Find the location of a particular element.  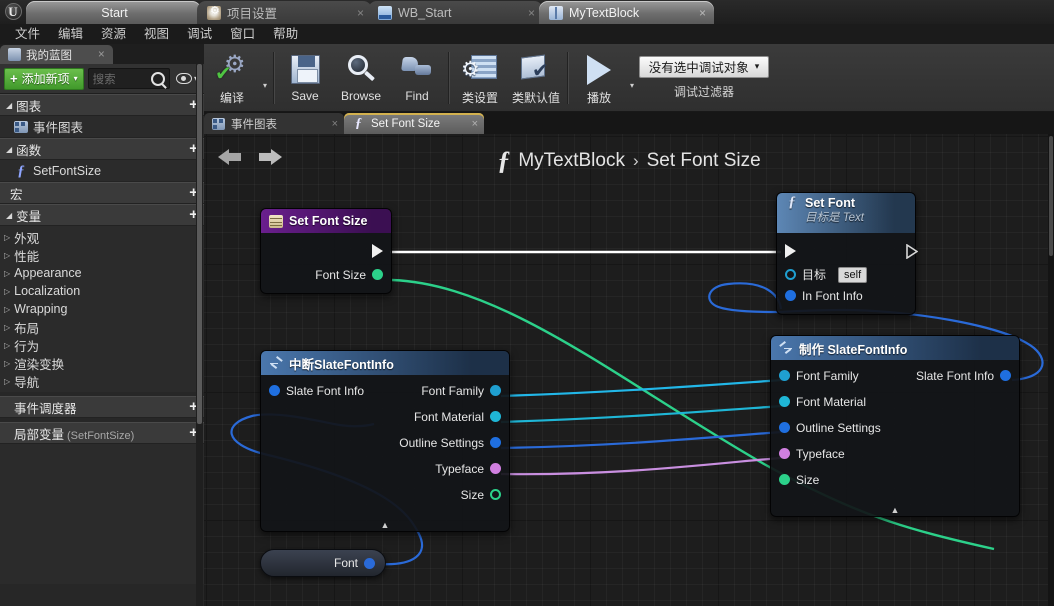

tab-my-blueprint: 我的蓝图 × is located at coordinates (56, 54).